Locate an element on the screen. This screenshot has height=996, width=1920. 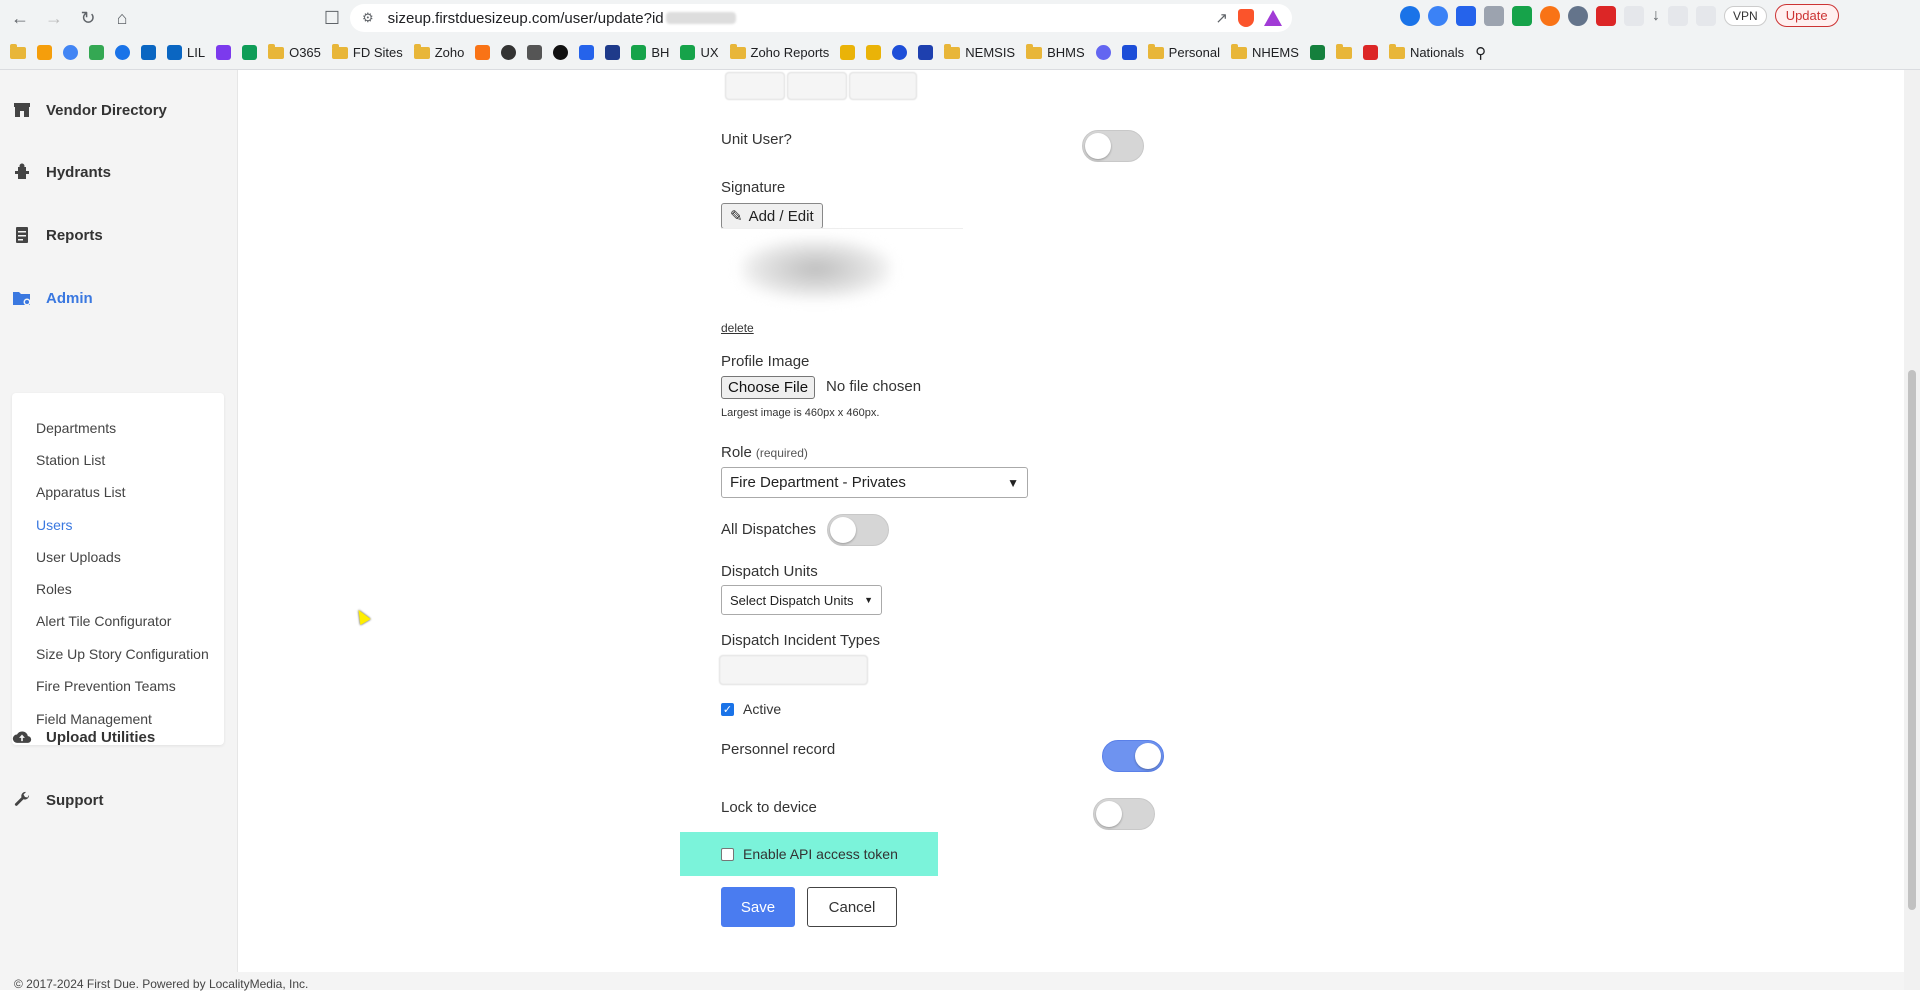
bookmark-zoho-reports: Zoho Reports is located at coordinates (779, 51).